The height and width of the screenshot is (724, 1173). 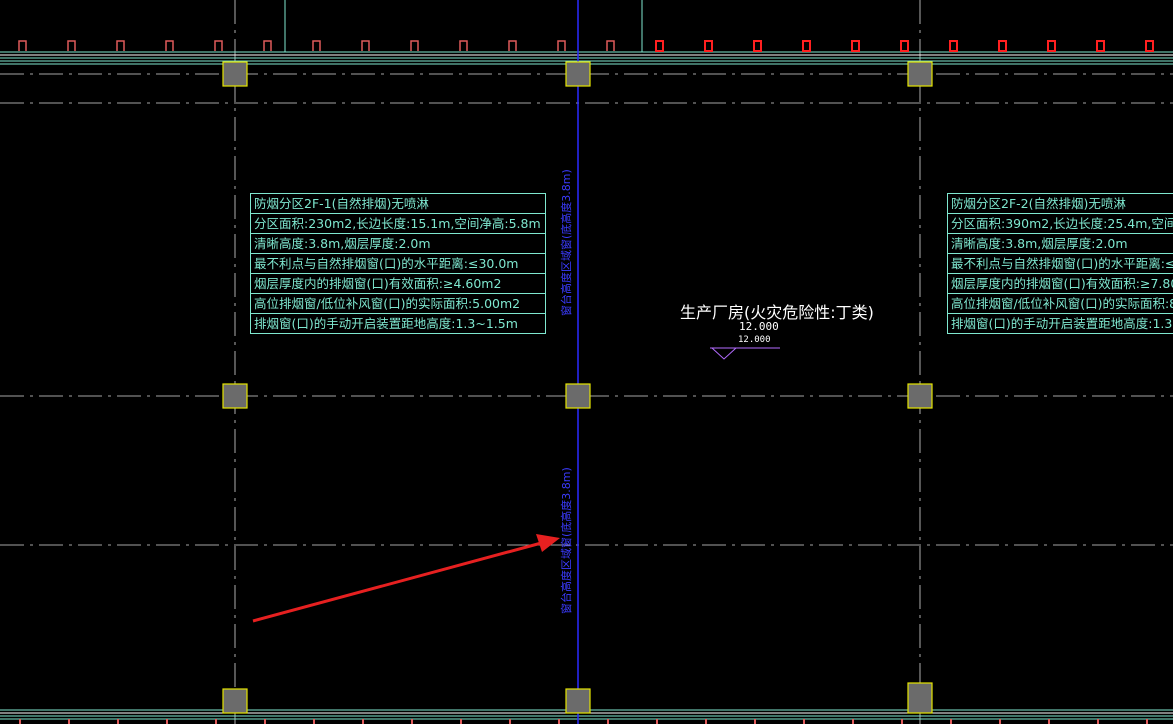 I want to click on elevation-value-sub: 12.000, so click(x=754, y=340).